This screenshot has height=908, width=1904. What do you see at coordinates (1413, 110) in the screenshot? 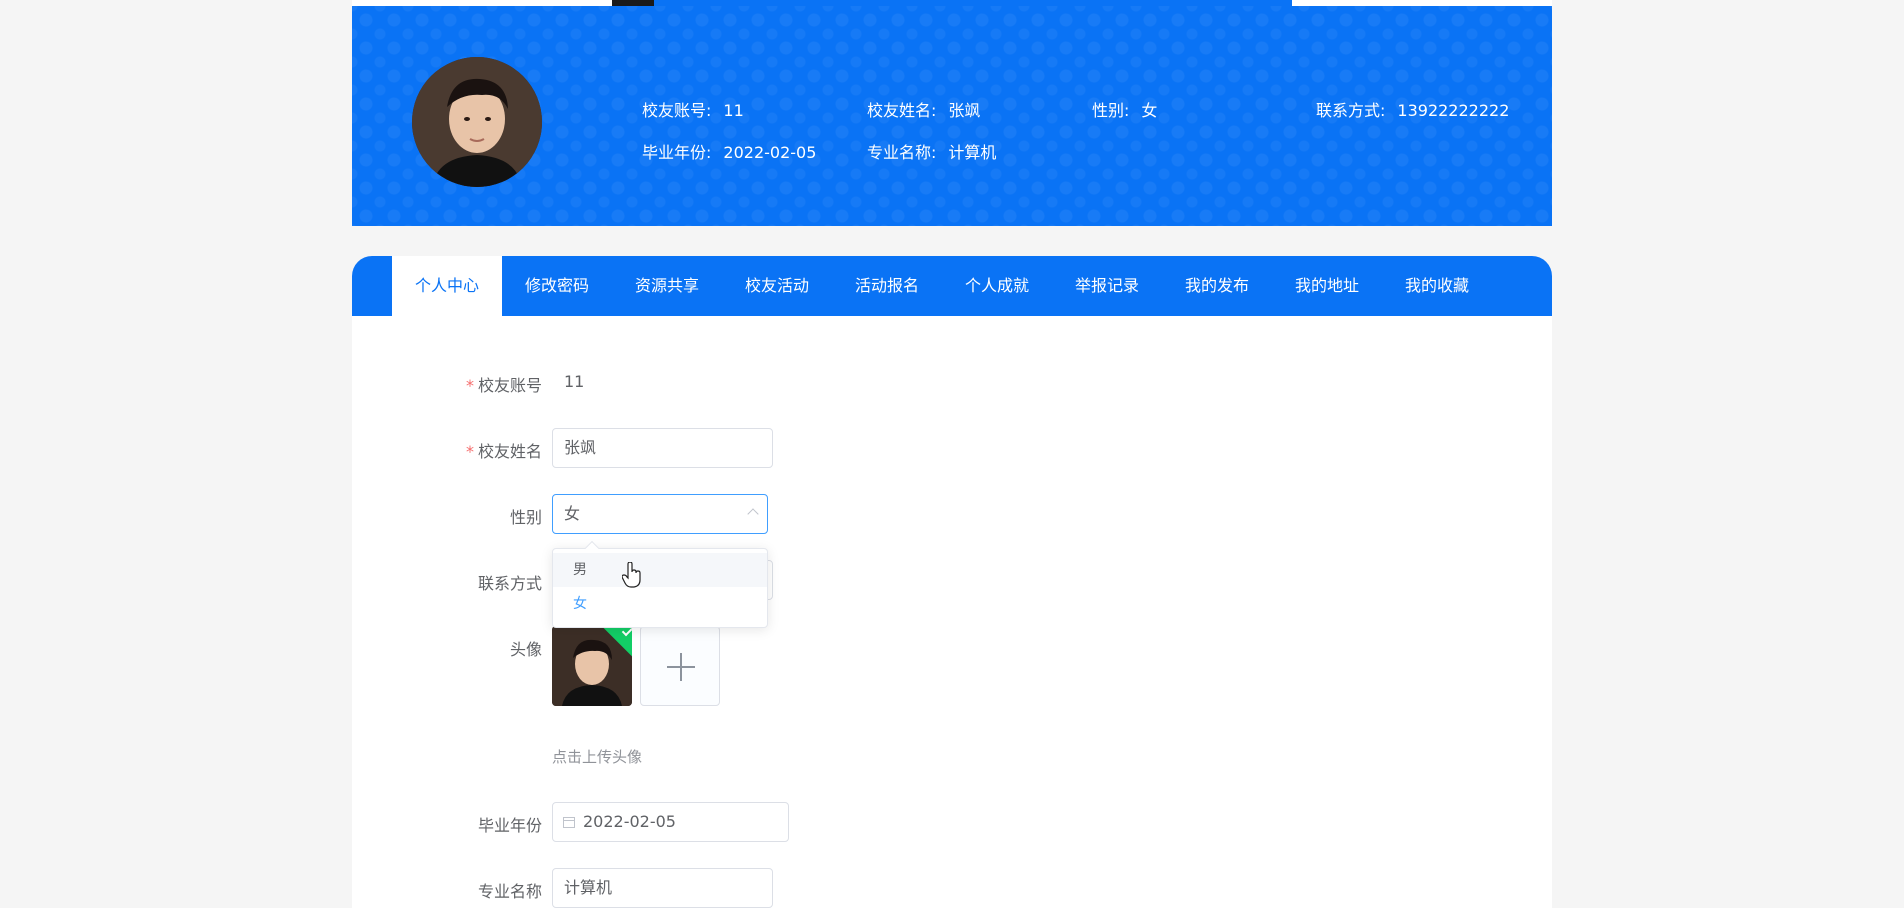
I see `header-phone: 联系方式: 13922222222` at bounding box center [1413, 110].